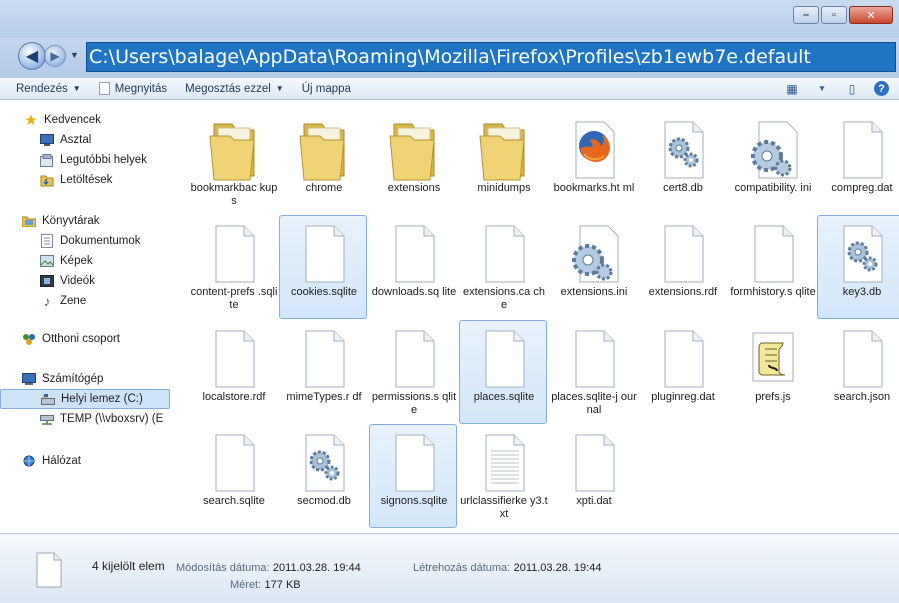  What do you see at coordinates (858, 372) in the screenshot?
I see `file-item: search.json` at bounding box center [858, 372].